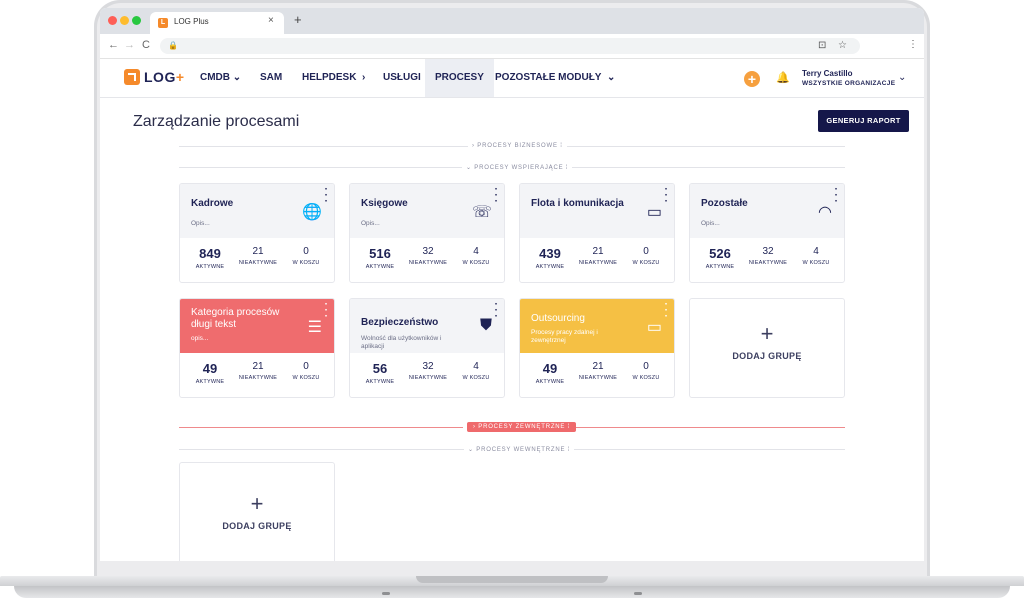 The image size is (1024, 600). Describe the element at coordinates (180, 77) in the screenshot. I see `logo-plus: +` at that location.